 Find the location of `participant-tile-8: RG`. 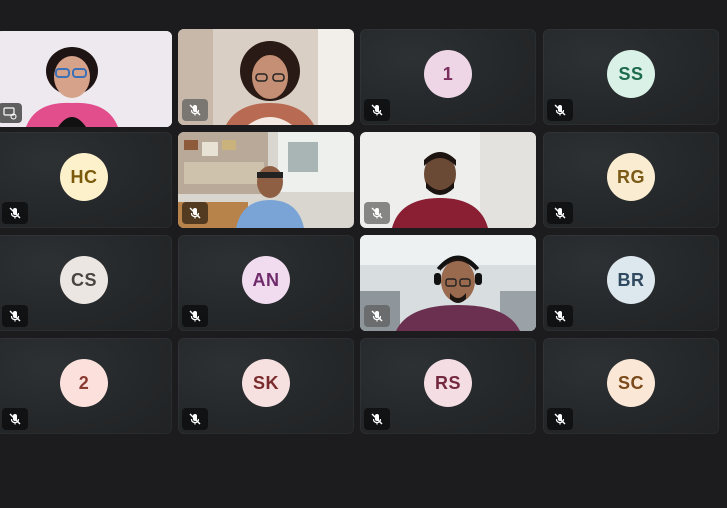

participant-tile-8: RG is located at coordinates (631, 180).